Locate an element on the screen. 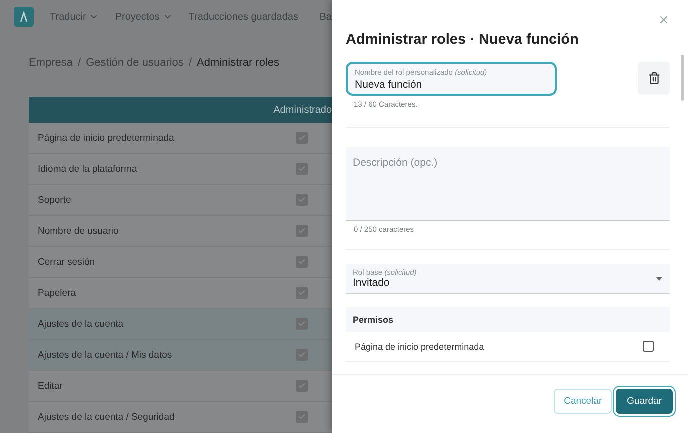 This screenshot has width=688, height=433. nav-link: Traducir is located at coordinates (75, 17).